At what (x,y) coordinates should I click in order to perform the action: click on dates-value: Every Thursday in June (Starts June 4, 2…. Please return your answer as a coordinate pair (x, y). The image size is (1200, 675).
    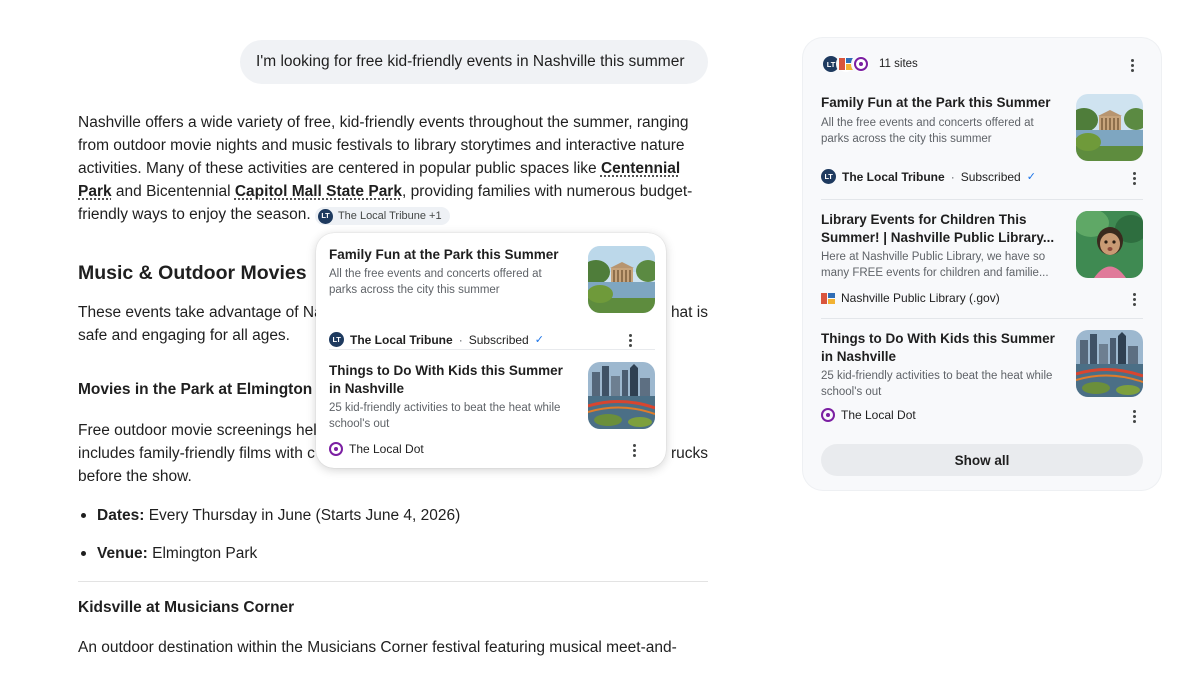
    Looking at the image, I should click on (302, 515).